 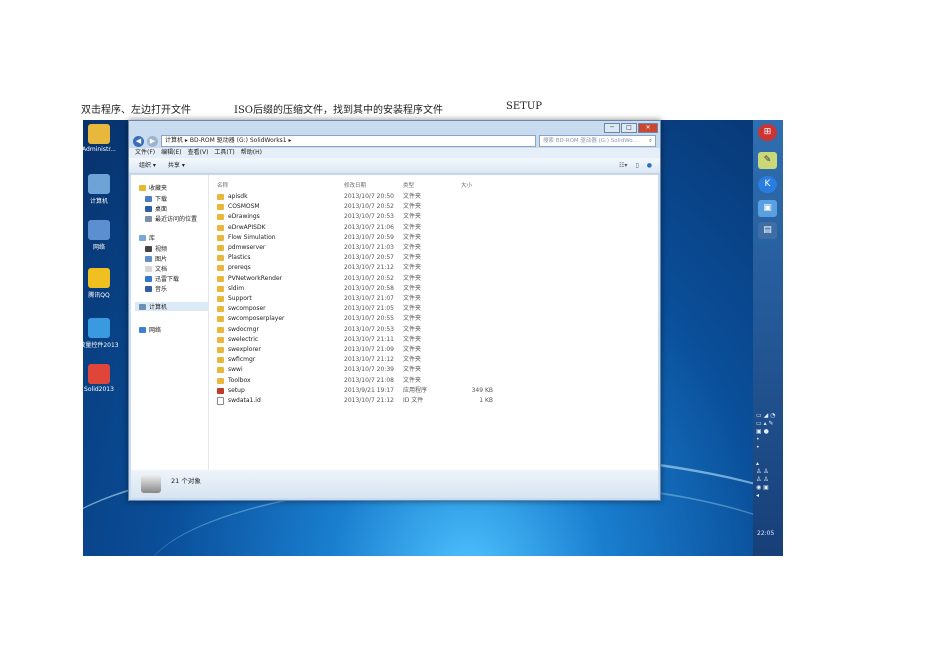 I want to click on file-size: 349 KB, so click(x=482, y=390).